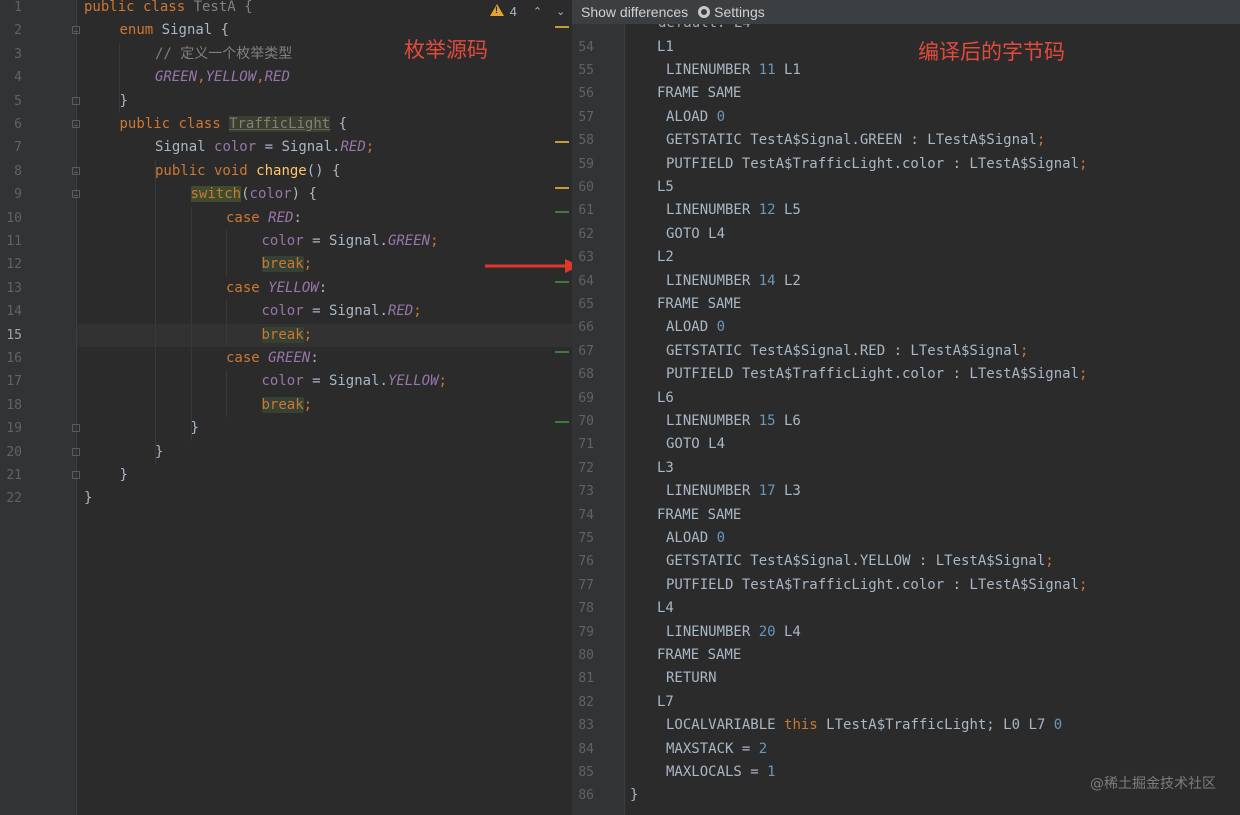 The height and width of the screenshot is (815, 1240). What do you see at coordinates (665, 398) in the screenshot?
I see `bytecode-line: L6` at bounding box center [665, 398].